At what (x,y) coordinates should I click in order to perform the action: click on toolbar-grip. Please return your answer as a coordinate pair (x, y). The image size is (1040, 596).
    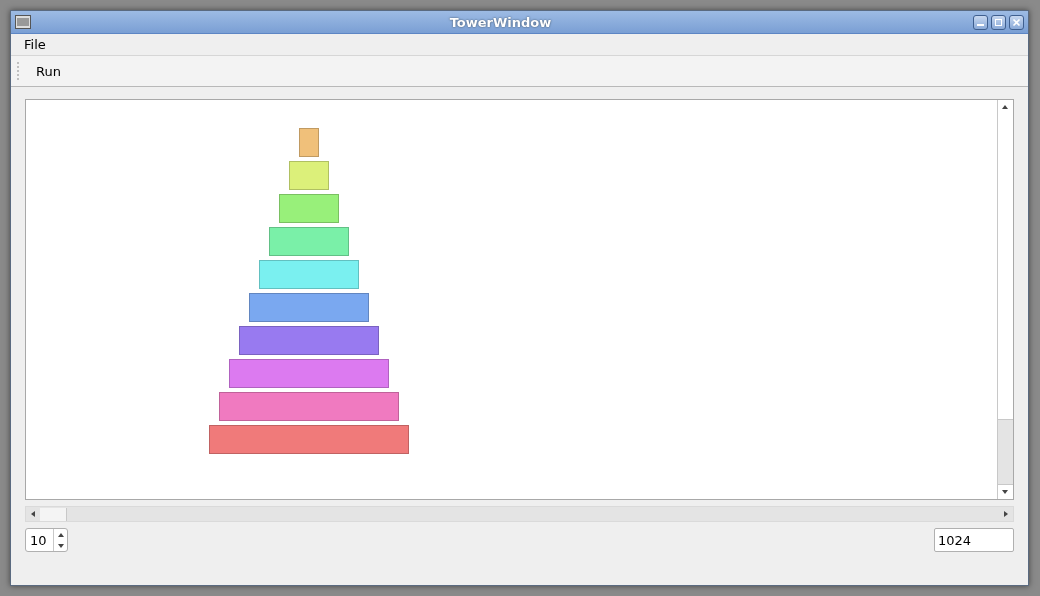
    Looking at the image, I should click on (19, 71).